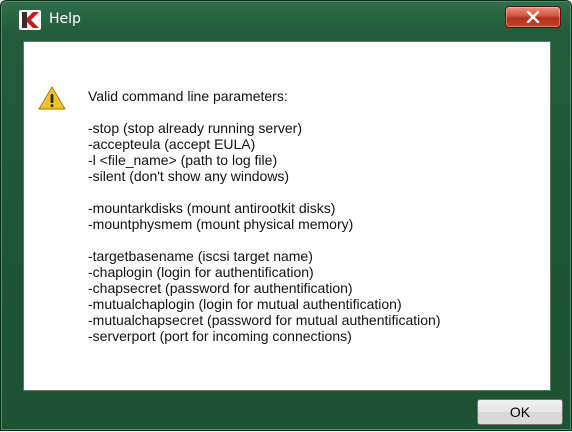 Image resolution: width=572 pixels, height=432 pixels. What do you see at coordinates (183, 160) in the screenshot?
I see `parameter-line: -l <file_name> (path to log file)` at bounding box center [183, 160].